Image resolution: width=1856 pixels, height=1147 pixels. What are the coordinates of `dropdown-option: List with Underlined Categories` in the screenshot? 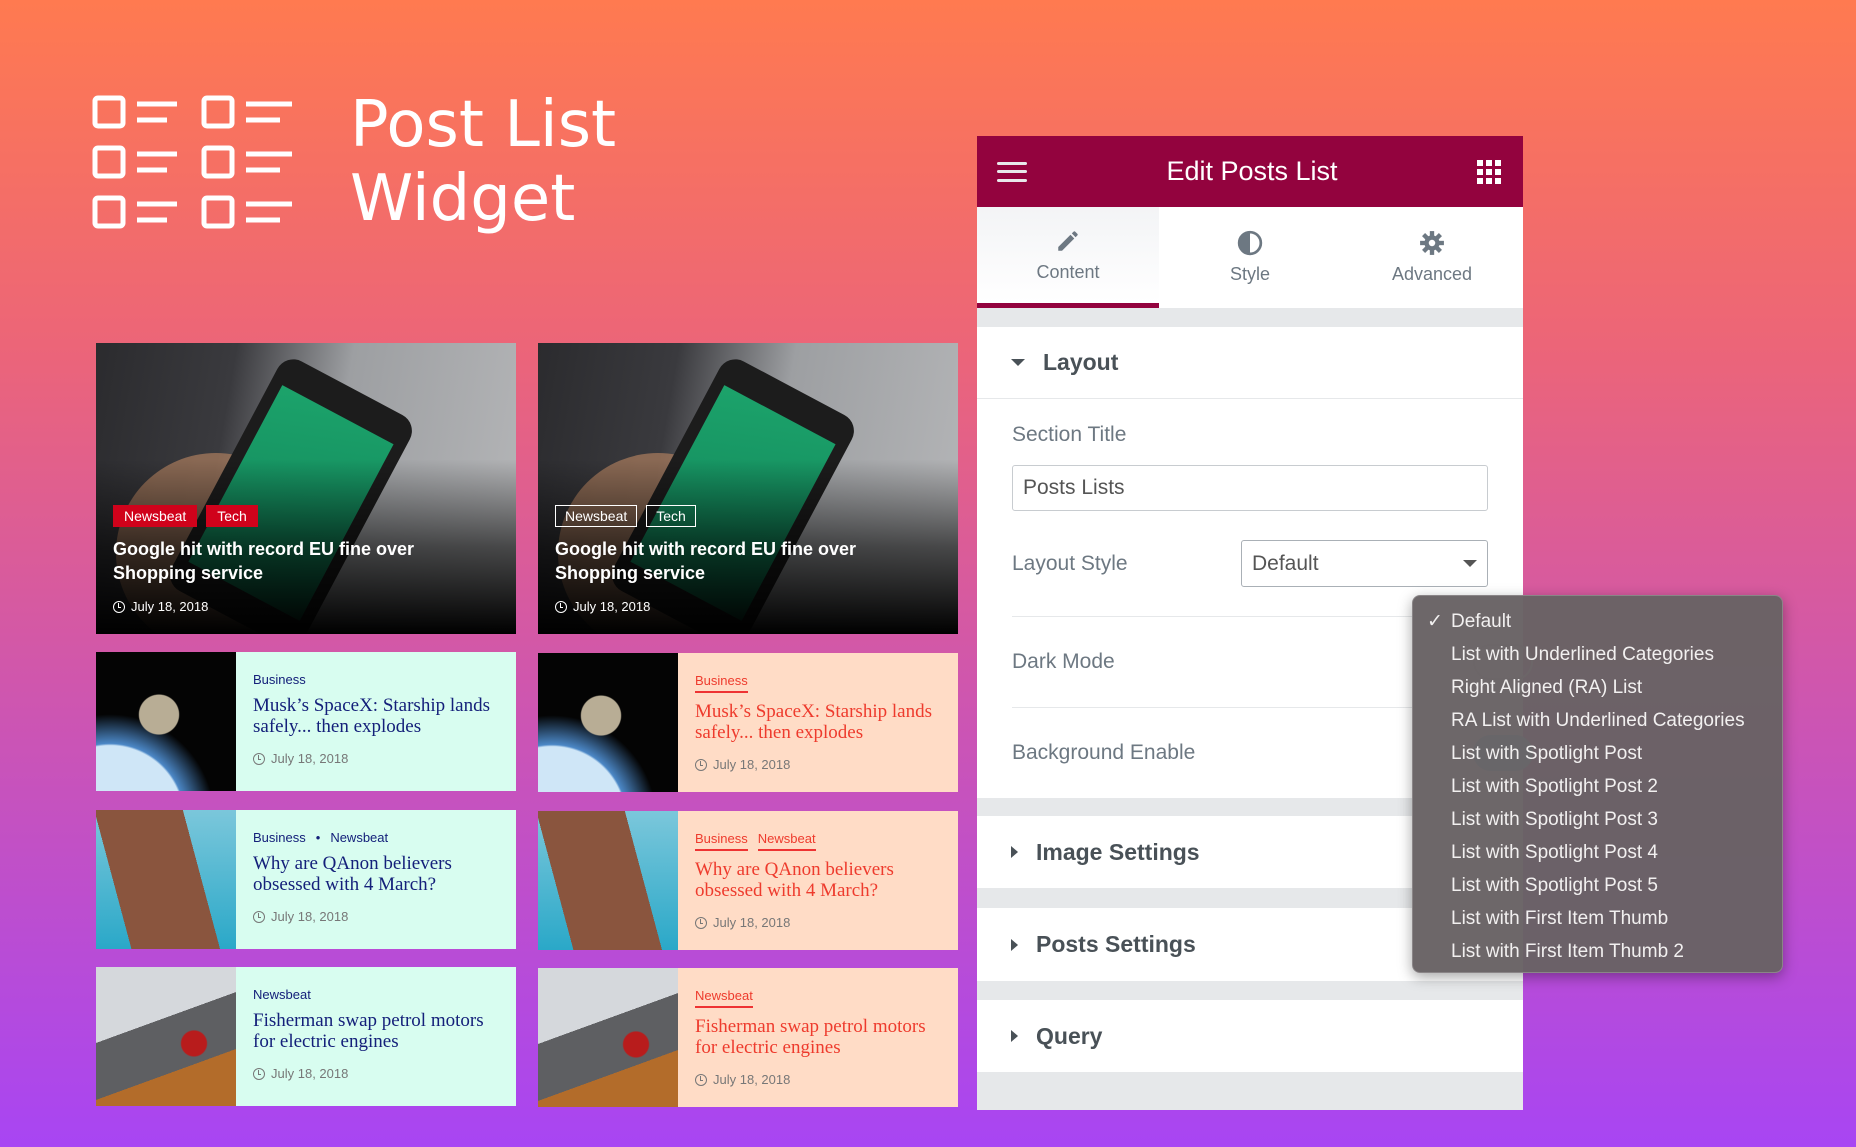 It's located at (1597, 654).